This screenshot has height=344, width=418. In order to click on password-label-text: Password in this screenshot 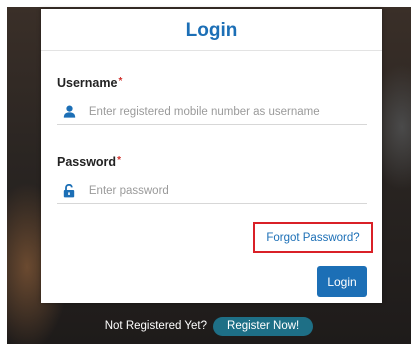, I will do `click(87, 162)`.